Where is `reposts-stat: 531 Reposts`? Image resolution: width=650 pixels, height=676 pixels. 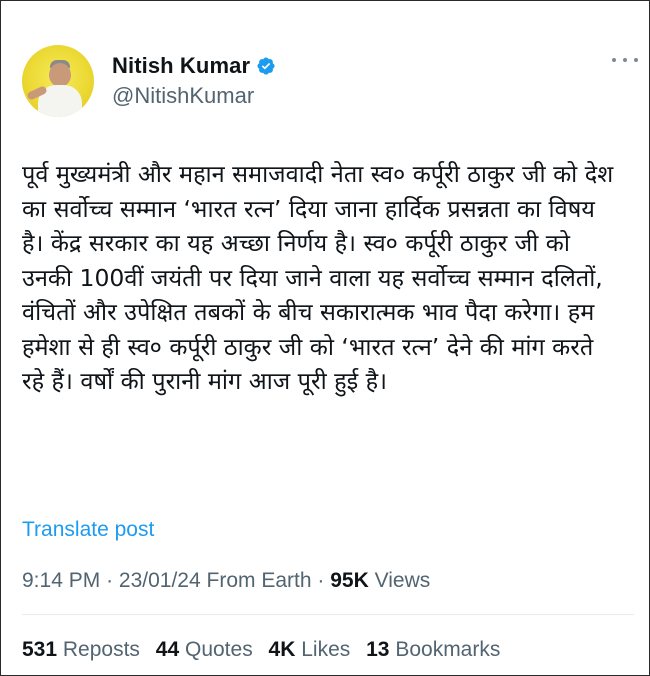 reposts-stat: 531 Reposts is located at coordinates (81, 649).